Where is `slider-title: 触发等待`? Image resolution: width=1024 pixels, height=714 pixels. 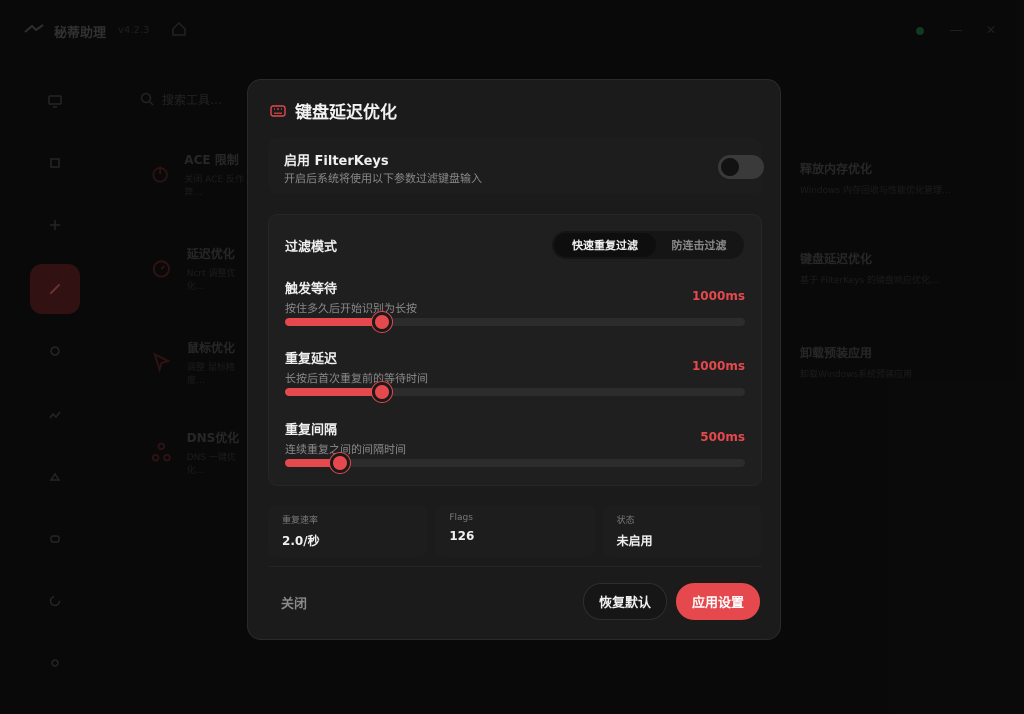 slider-title: 触发等待 is located at coordinates (311, 289).